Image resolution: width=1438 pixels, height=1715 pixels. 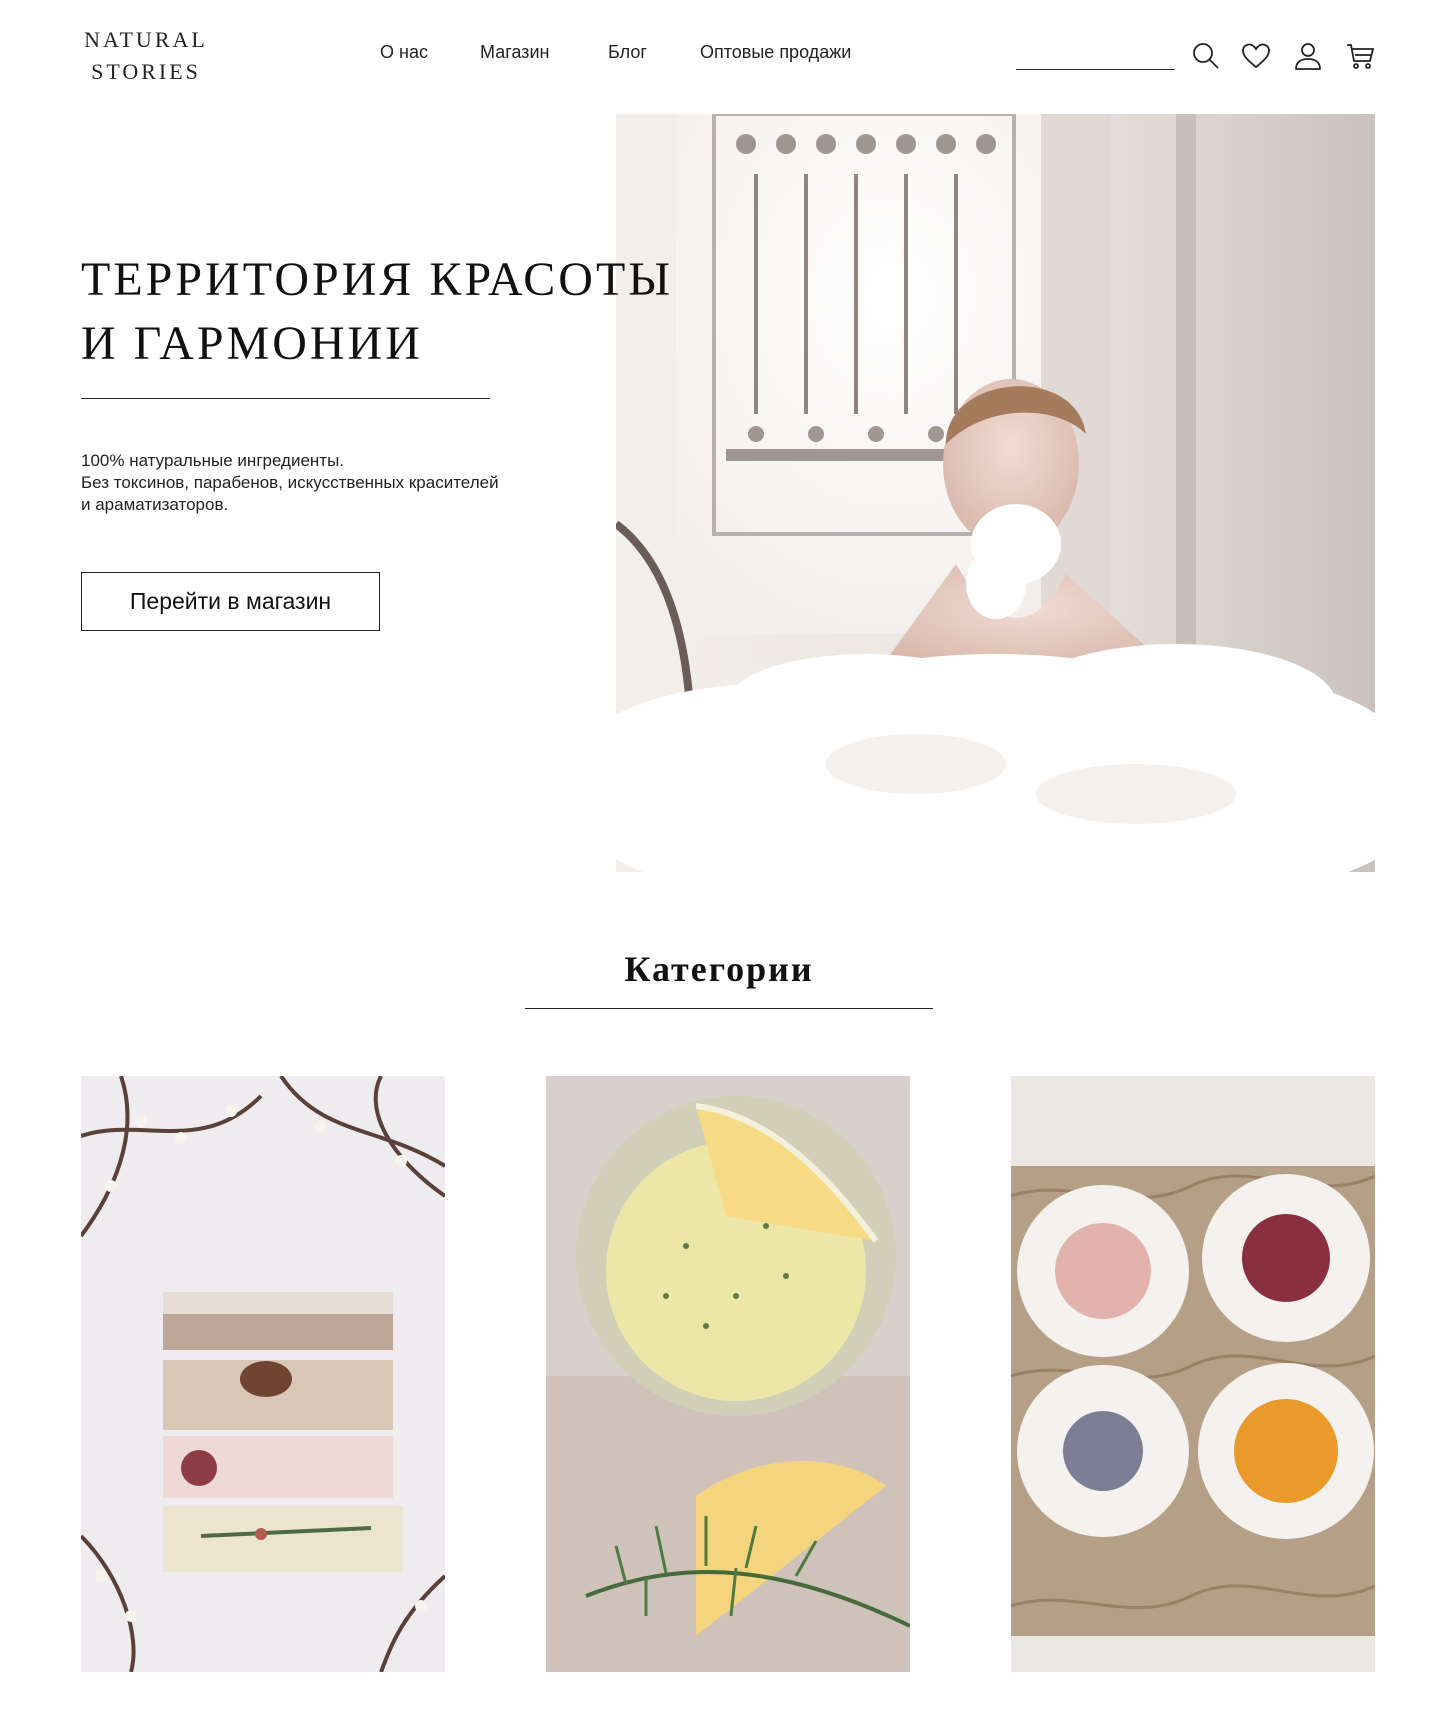 What do you see at coordinates (775, 52) in the screenshot?
I see `nav-item-wholesale: Оптовые продажи` at bounding box center [775, 52].